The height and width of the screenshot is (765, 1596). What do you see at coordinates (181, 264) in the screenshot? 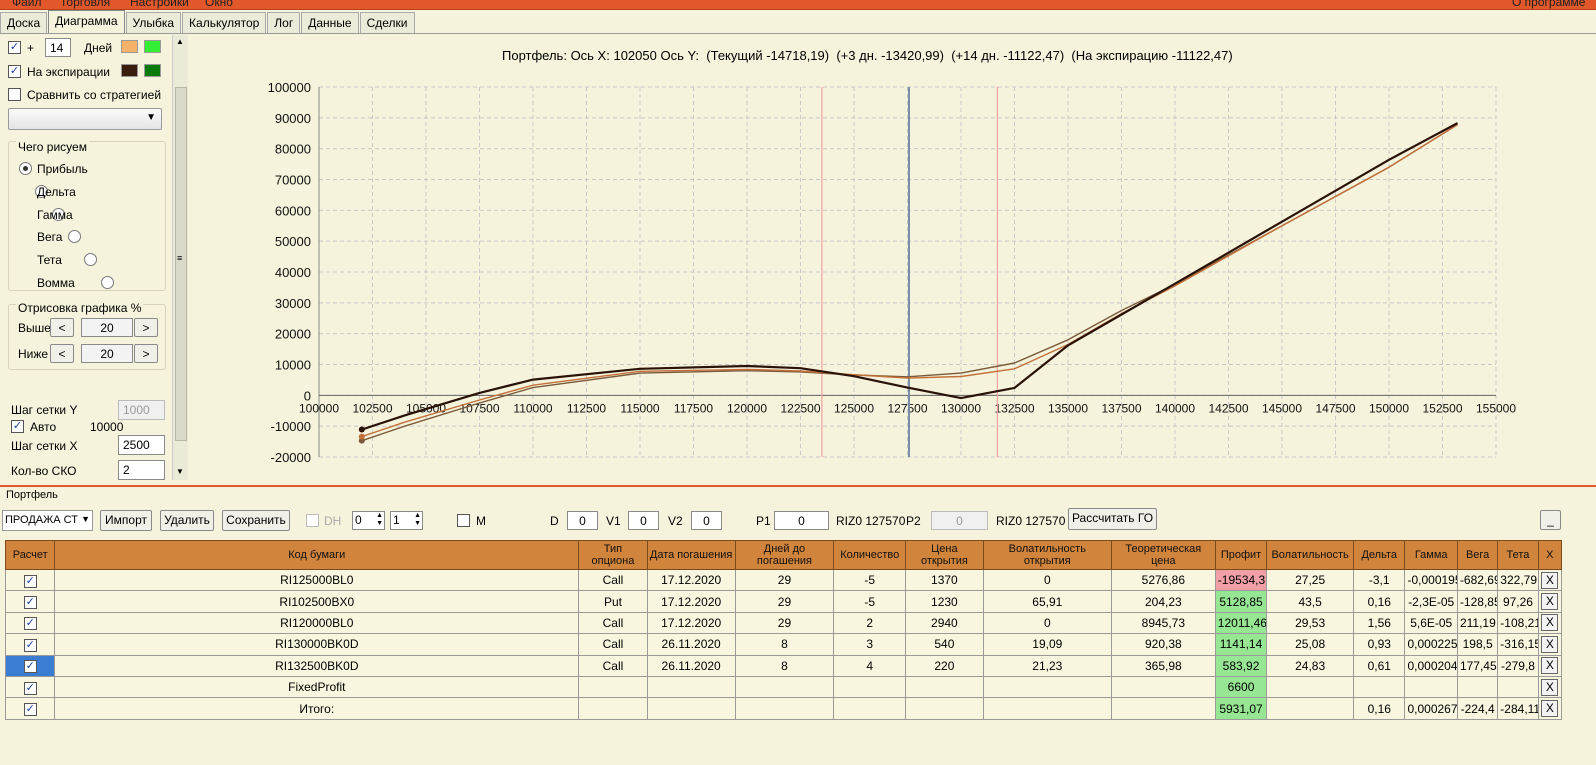
I see `scroll-thumb: ≡` at bounding box center [181, 264].